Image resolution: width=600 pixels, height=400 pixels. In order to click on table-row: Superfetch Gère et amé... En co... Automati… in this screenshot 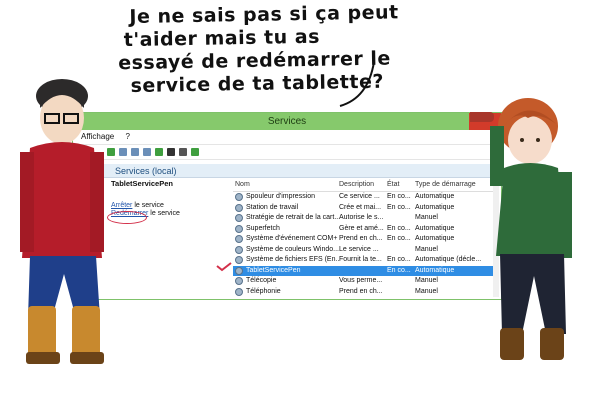, I will do `click(364, 229)`.